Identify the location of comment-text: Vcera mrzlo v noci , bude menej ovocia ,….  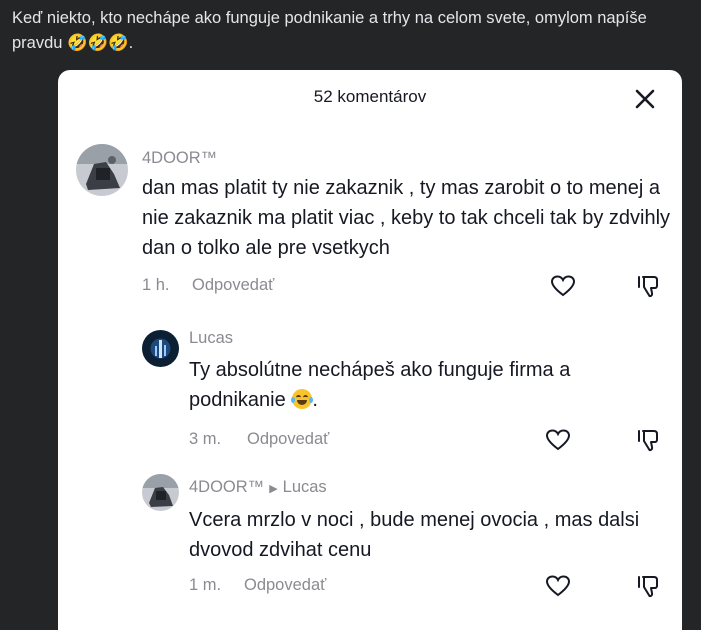
(414, 535).